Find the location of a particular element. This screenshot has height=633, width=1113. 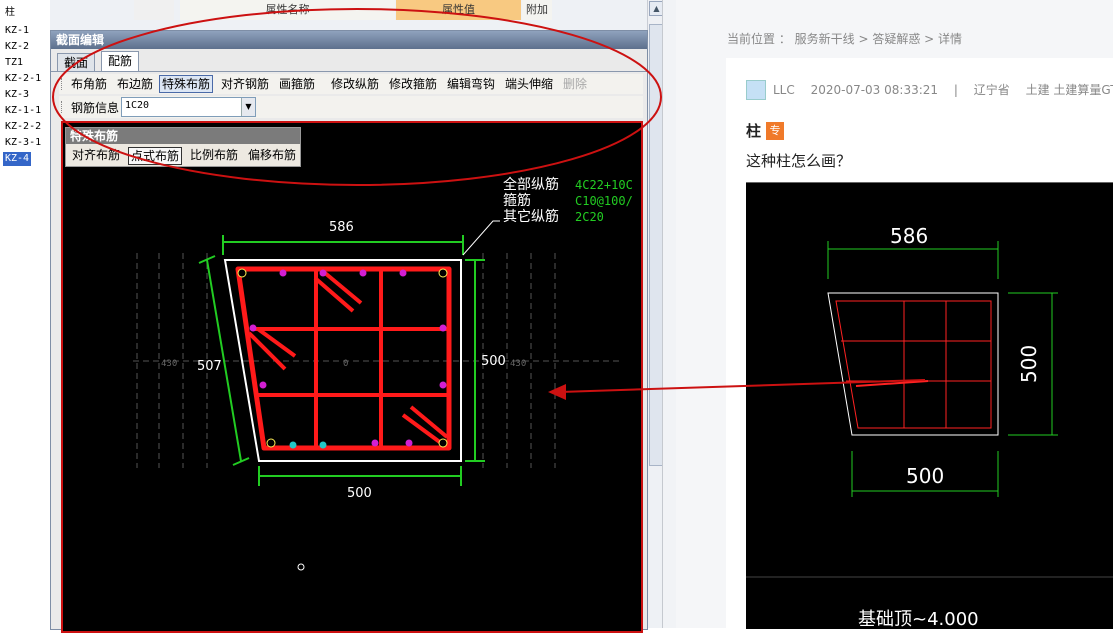

dim-bottom-label: 500 is located at coordinates (359, 493).